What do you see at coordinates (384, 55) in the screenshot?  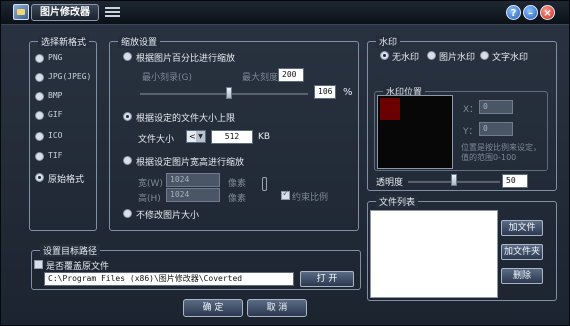 I see `watermark-radio-none` at bounding box center [384, 55].